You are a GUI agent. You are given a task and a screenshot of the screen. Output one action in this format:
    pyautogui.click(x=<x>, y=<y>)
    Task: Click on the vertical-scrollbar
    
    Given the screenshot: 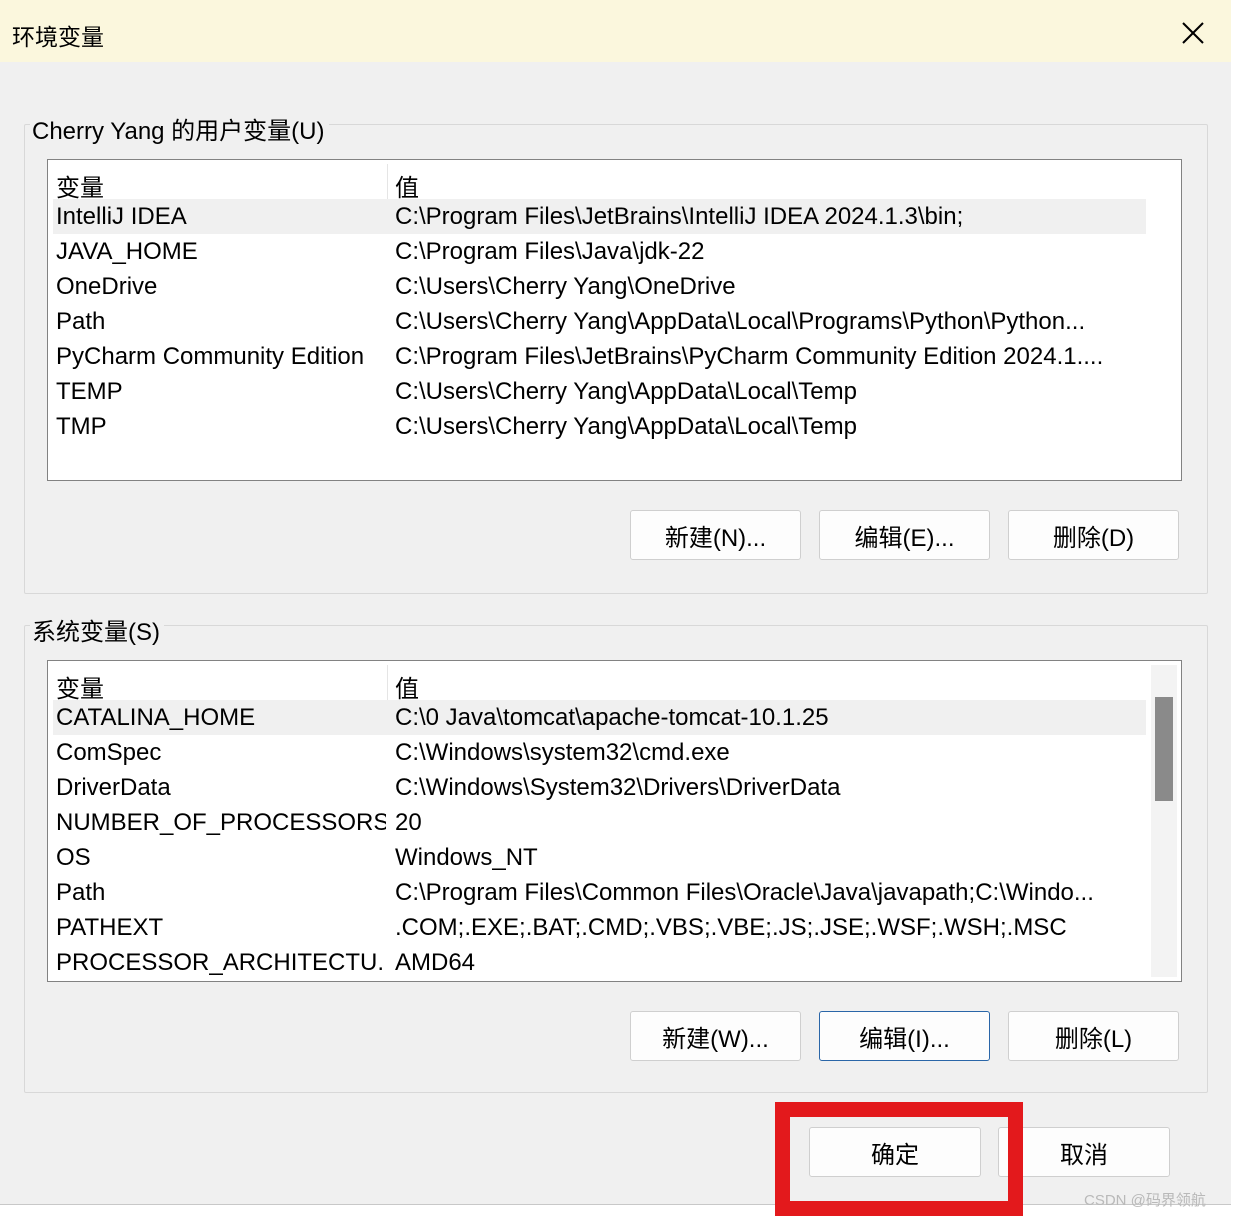 What is the action you would take?
    pyautogui.click(x=1164, y=821)
    